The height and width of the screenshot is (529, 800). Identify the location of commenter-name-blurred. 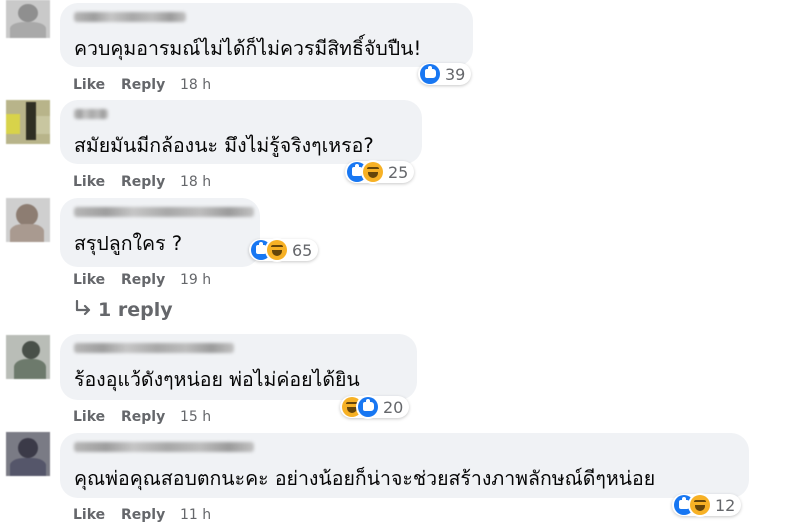
(164, 447).